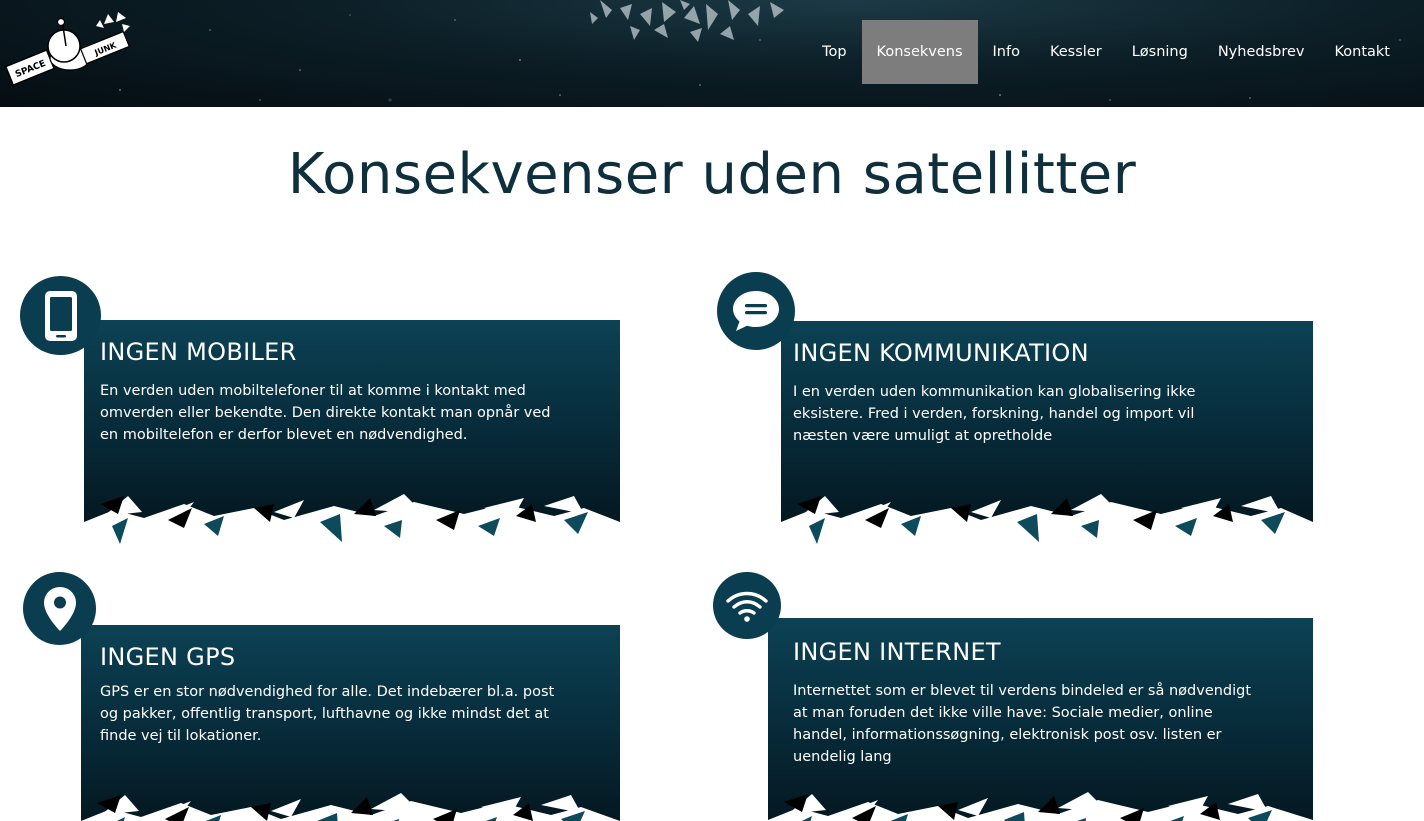 The width and height of the screenshot is (1424, 821). I want to click on page-title: Konsekvenser uden satellitter, so click(712, 174).